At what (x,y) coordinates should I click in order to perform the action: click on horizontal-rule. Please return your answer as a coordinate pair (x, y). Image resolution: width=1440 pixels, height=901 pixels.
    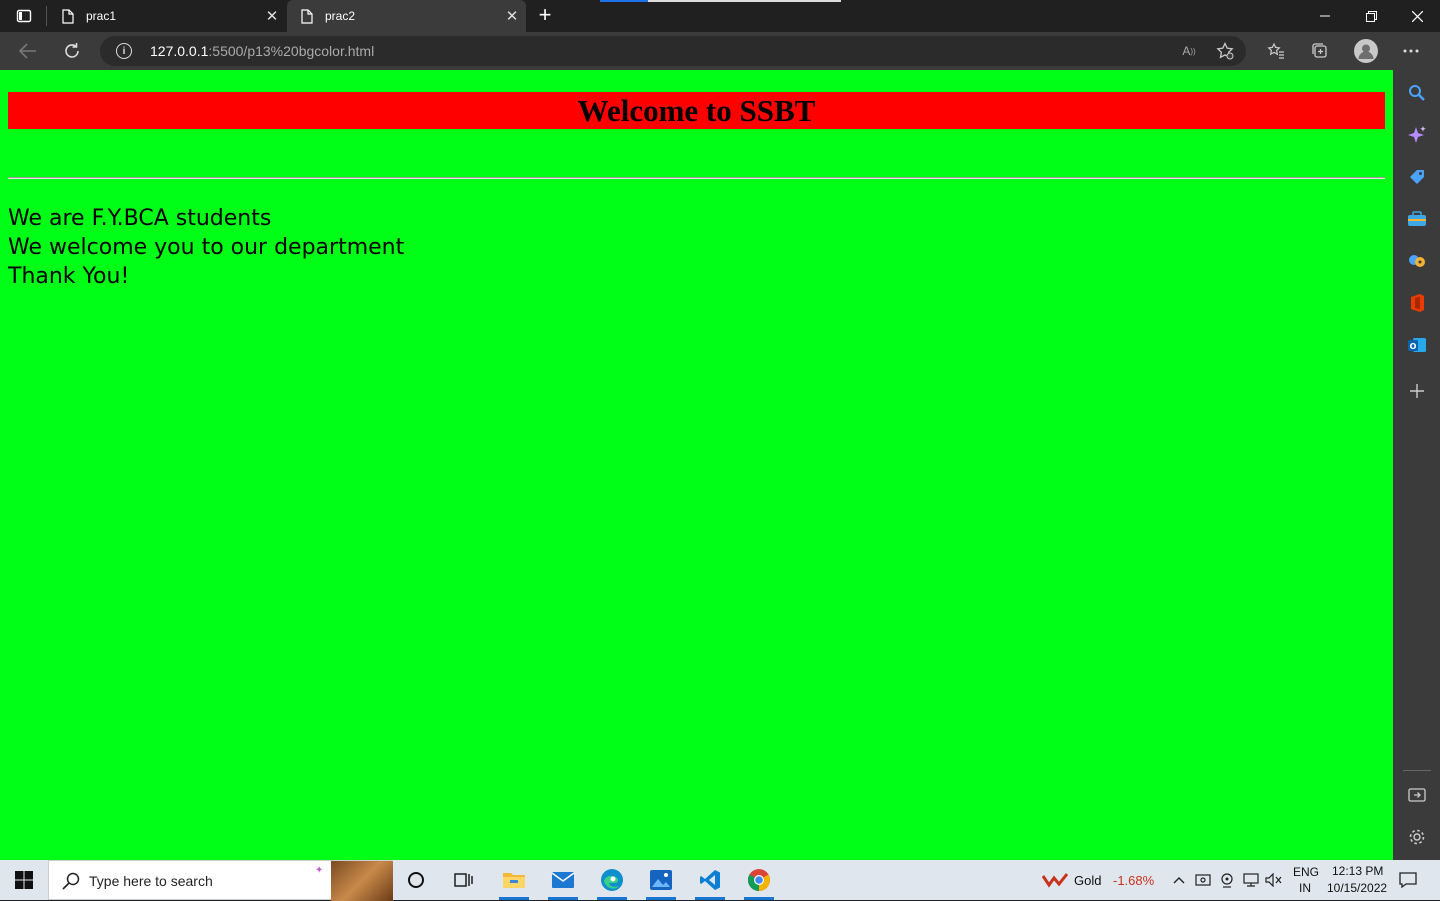
    Looking at the image, I should click on (696, 178).